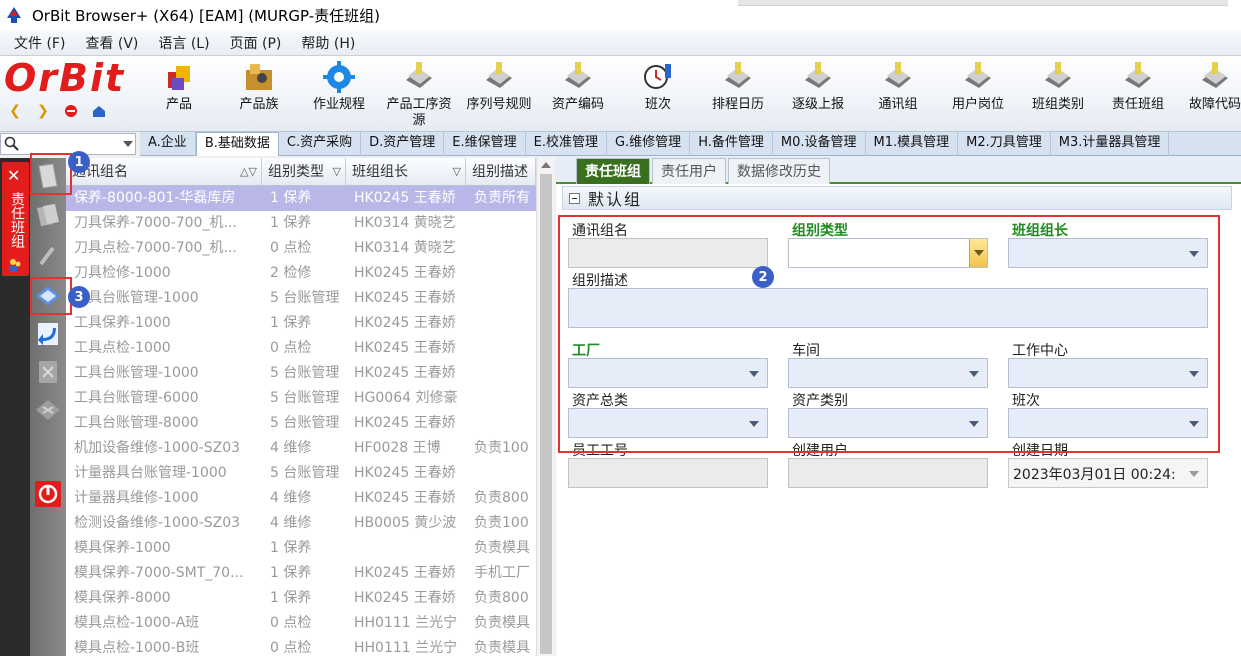 The height and width of the screenshot is (656, 1241). What do you see at coordinates (818, 77) in the screenshot?
I see `escalation-icon` at bounding box center [818, 77].